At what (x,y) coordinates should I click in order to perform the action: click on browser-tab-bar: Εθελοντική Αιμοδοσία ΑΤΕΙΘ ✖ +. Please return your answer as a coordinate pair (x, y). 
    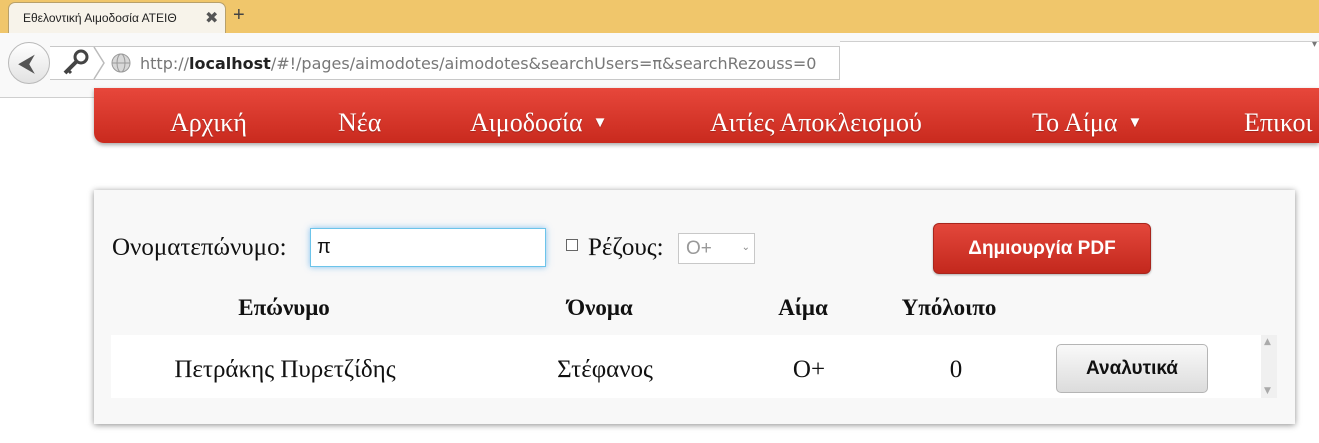
    Looking at the image, I should click on (659, 16).